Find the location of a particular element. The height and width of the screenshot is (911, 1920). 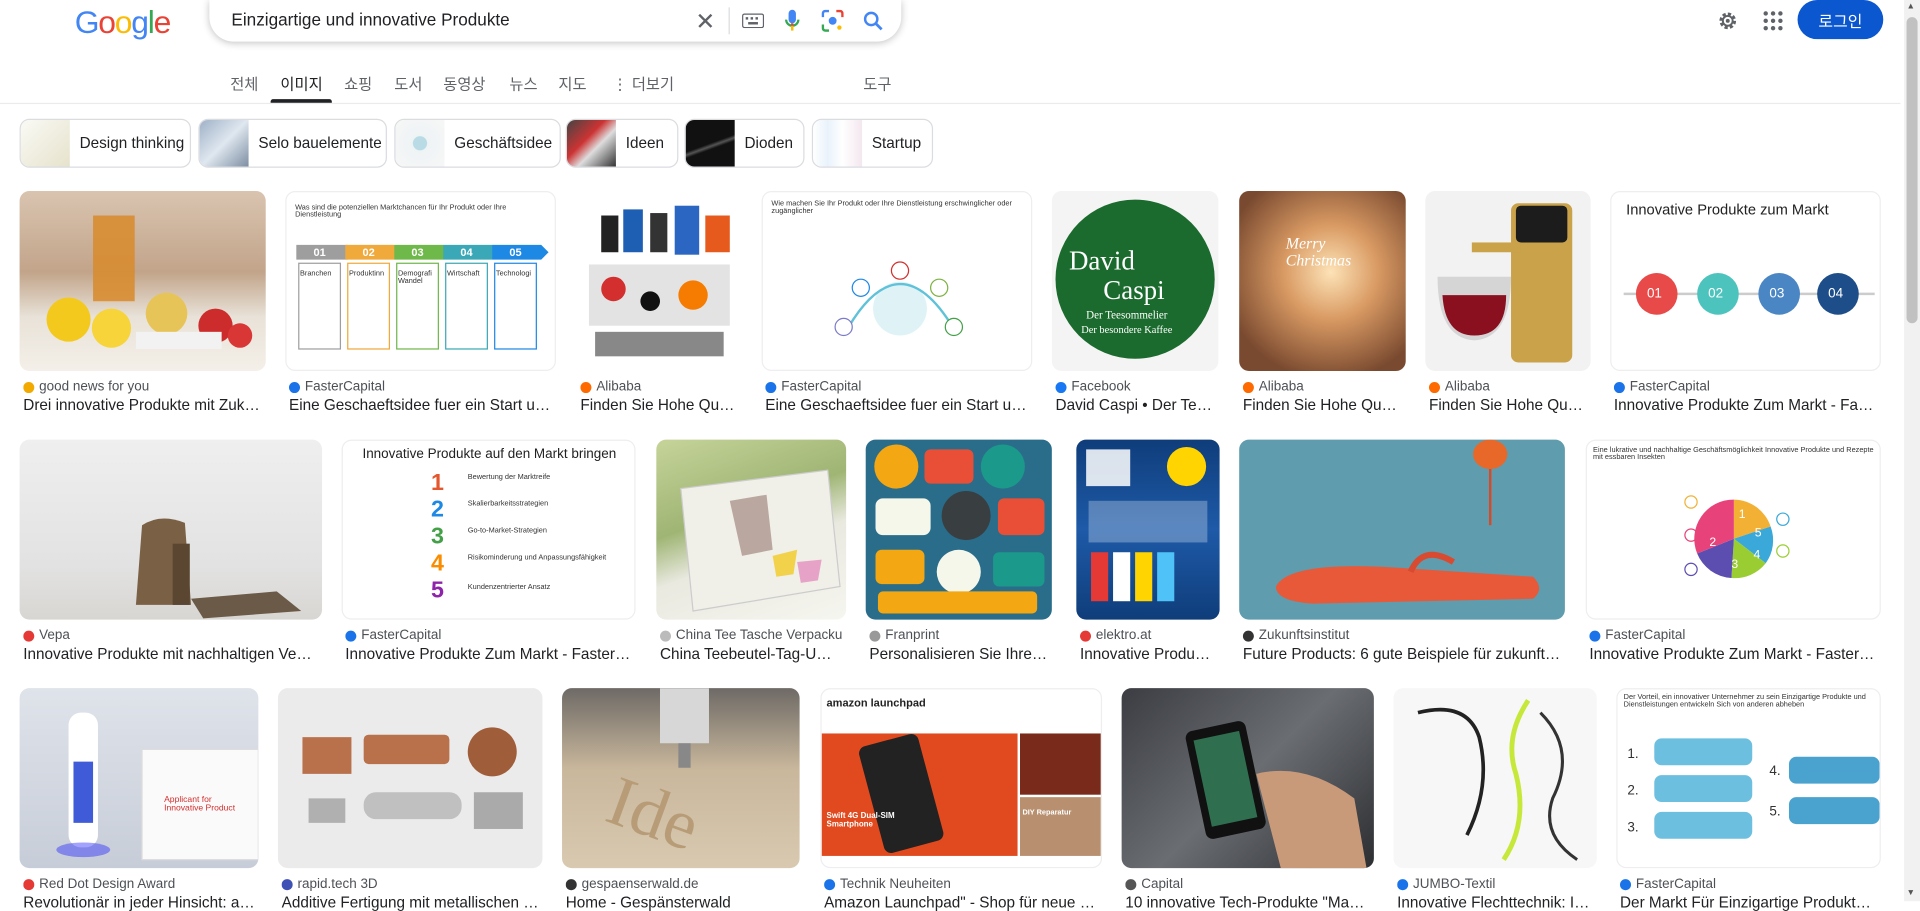

chip-selo-bauelemente: Selo bauelemente is located at coordinates (292, 143).